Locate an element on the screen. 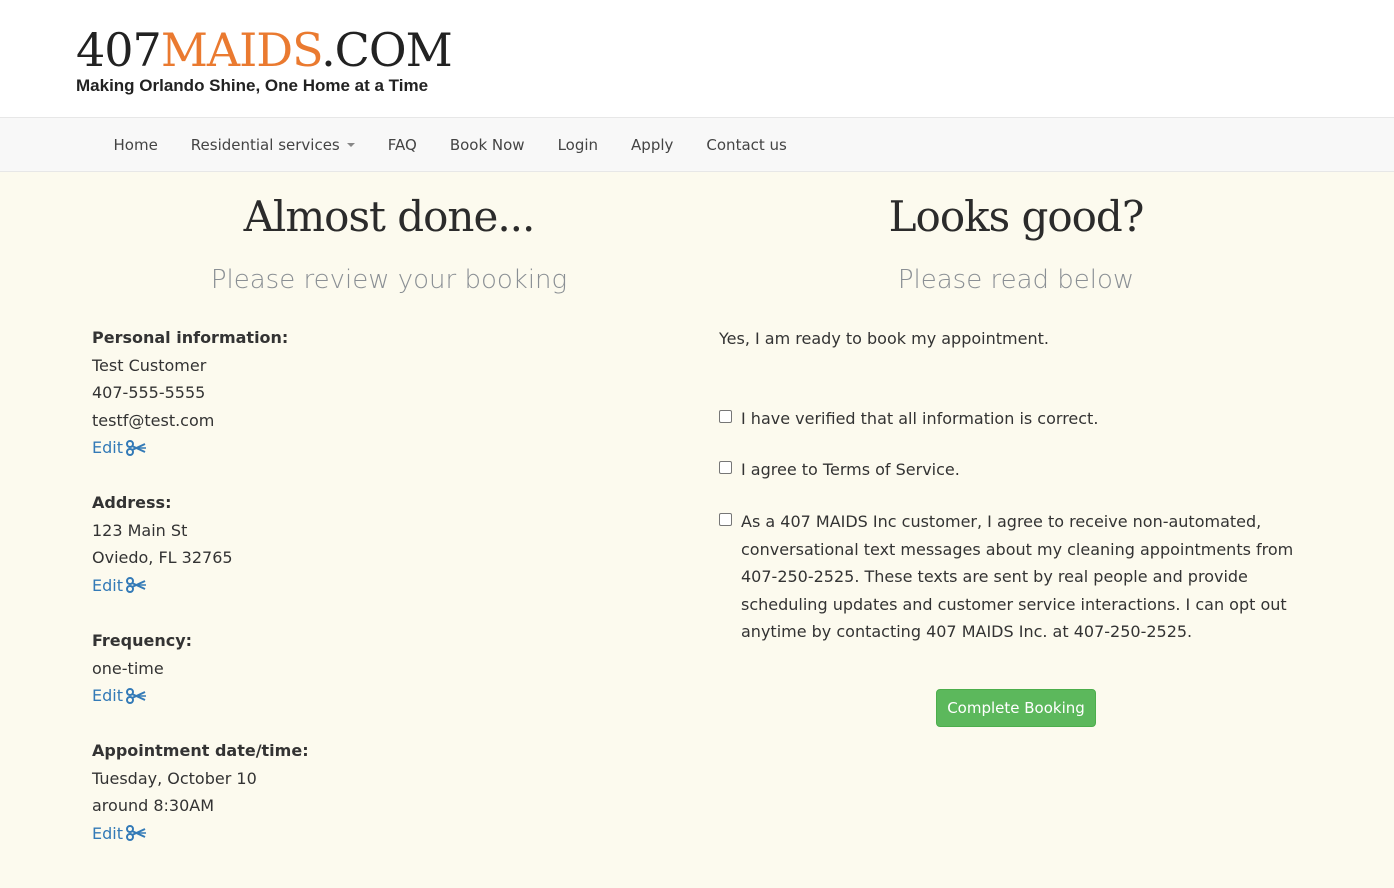 This screenshot has width=1394, height=888. nav-item-book-now: Book Now is located at coordinates (487, 145).